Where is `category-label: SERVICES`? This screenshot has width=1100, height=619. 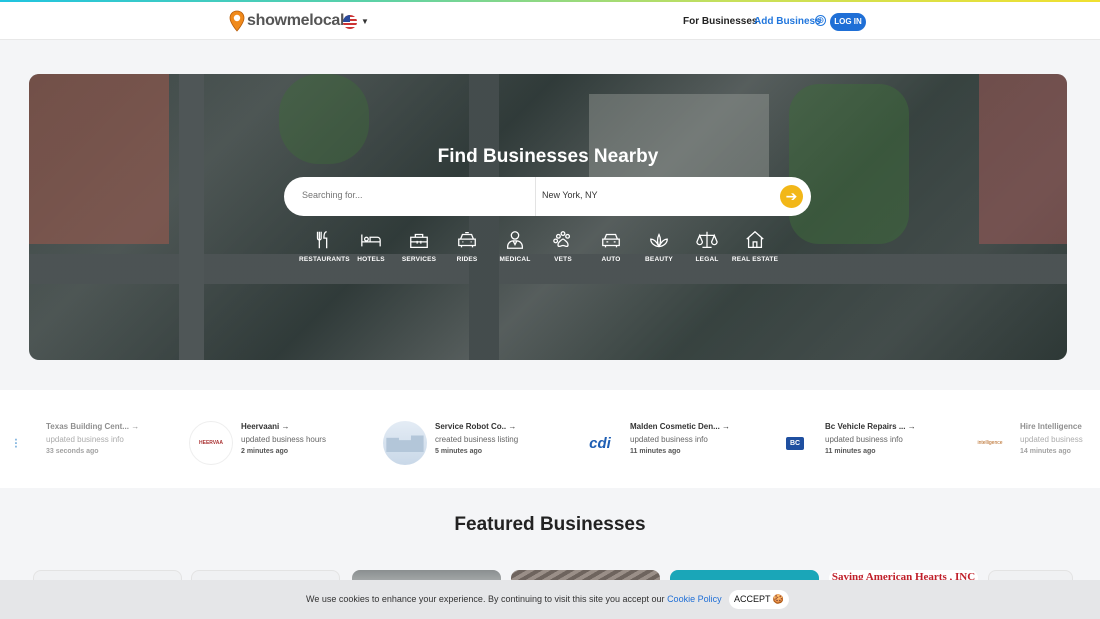
category-label: SERVICES is located at coordinates (419, 259).